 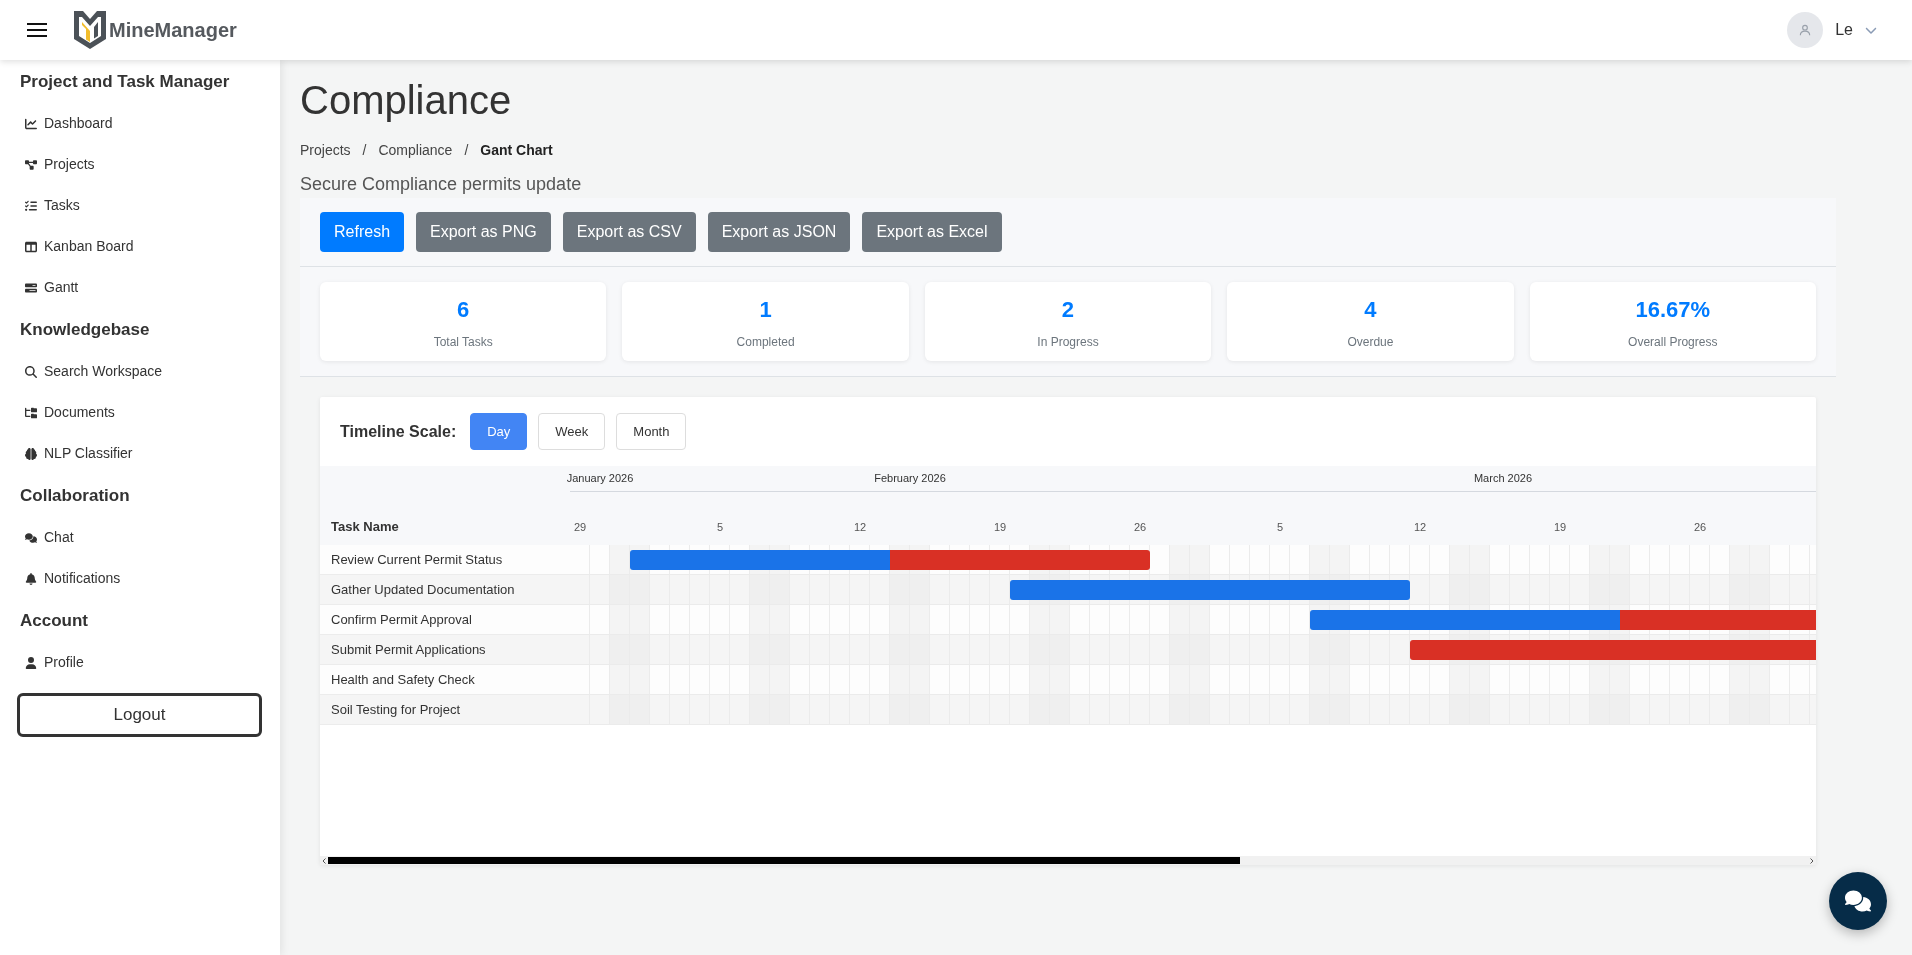 I want to click on stat-label: Overall Progress, so click(x=1673, y=342).